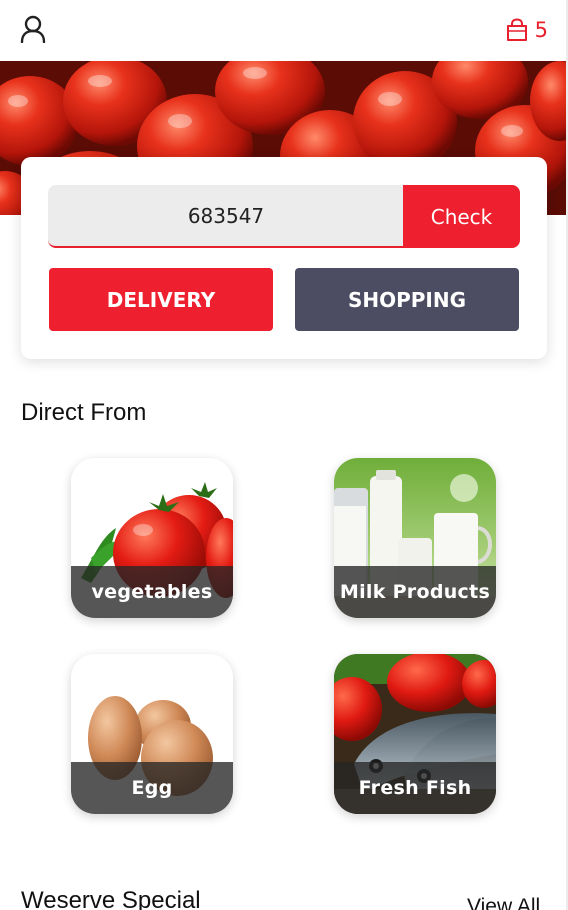  Describe the element at coordinates (84, 412) in the screenshot. I see `direct-from-heading: Direct From` at that location.